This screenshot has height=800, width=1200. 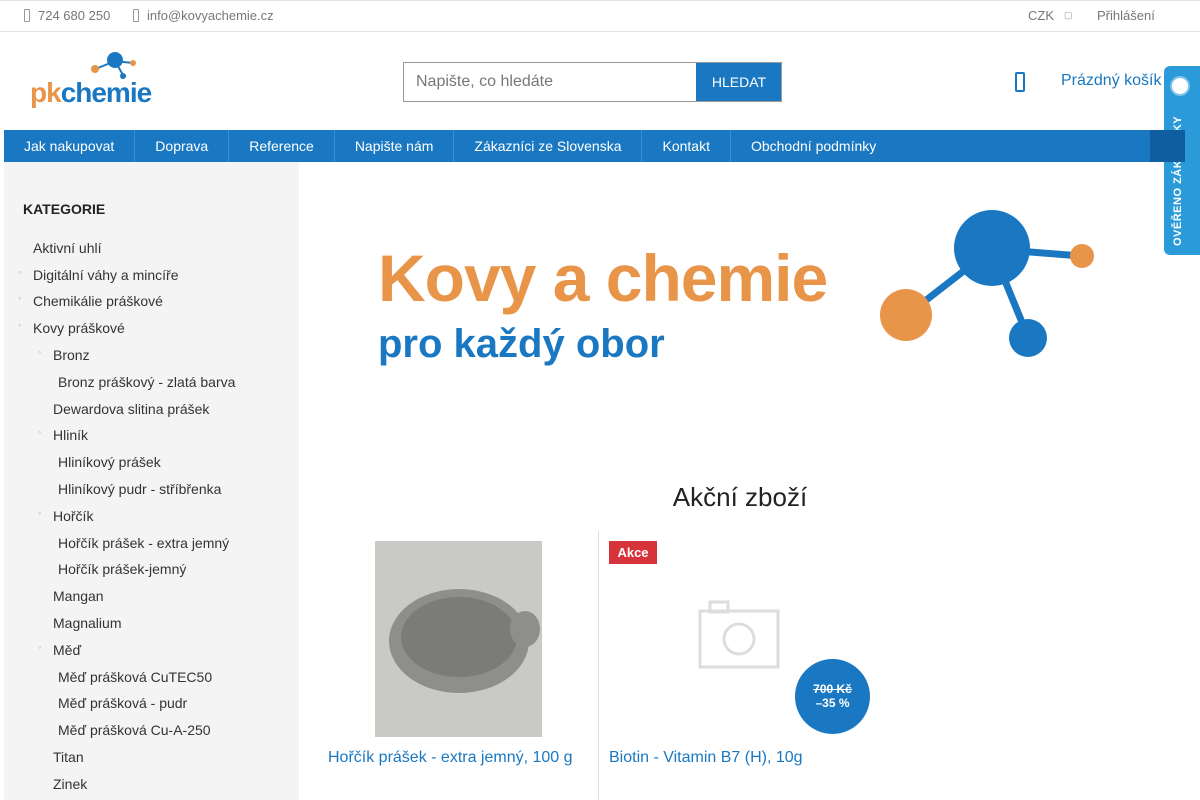 I want to click on sidebar-item-horcik: ◦ Hořčík, so click(x=65, y=516).